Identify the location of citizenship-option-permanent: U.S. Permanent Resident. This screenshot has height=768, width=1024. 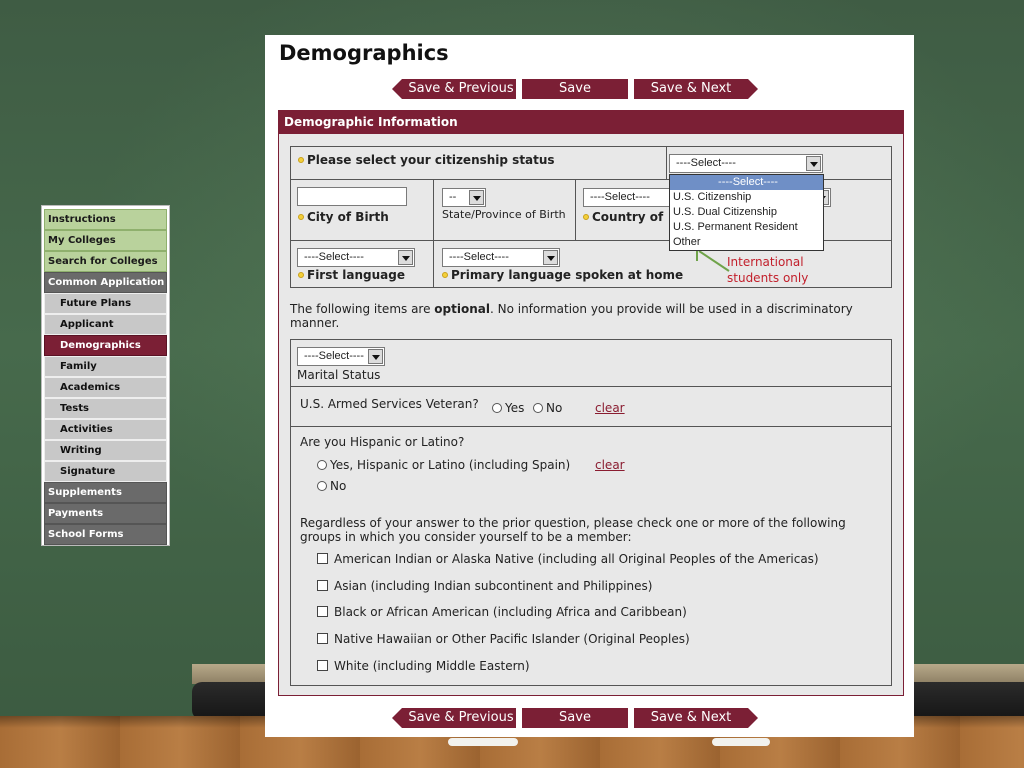
(746, 227).